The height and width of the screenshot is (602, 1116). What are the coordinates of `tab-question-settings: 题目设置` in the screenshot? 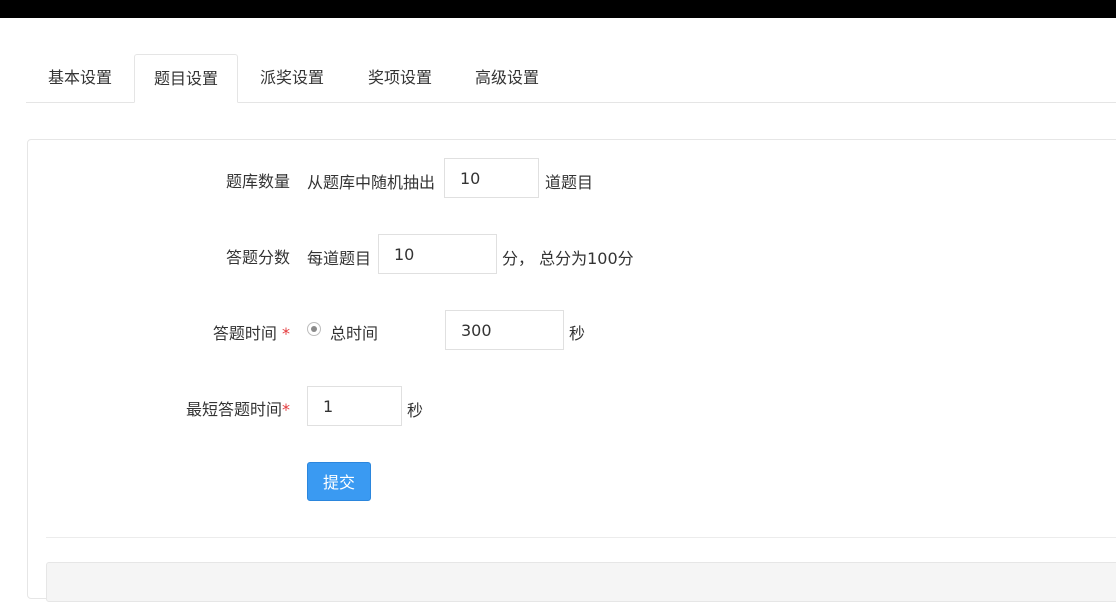 It's located at (186, 78).